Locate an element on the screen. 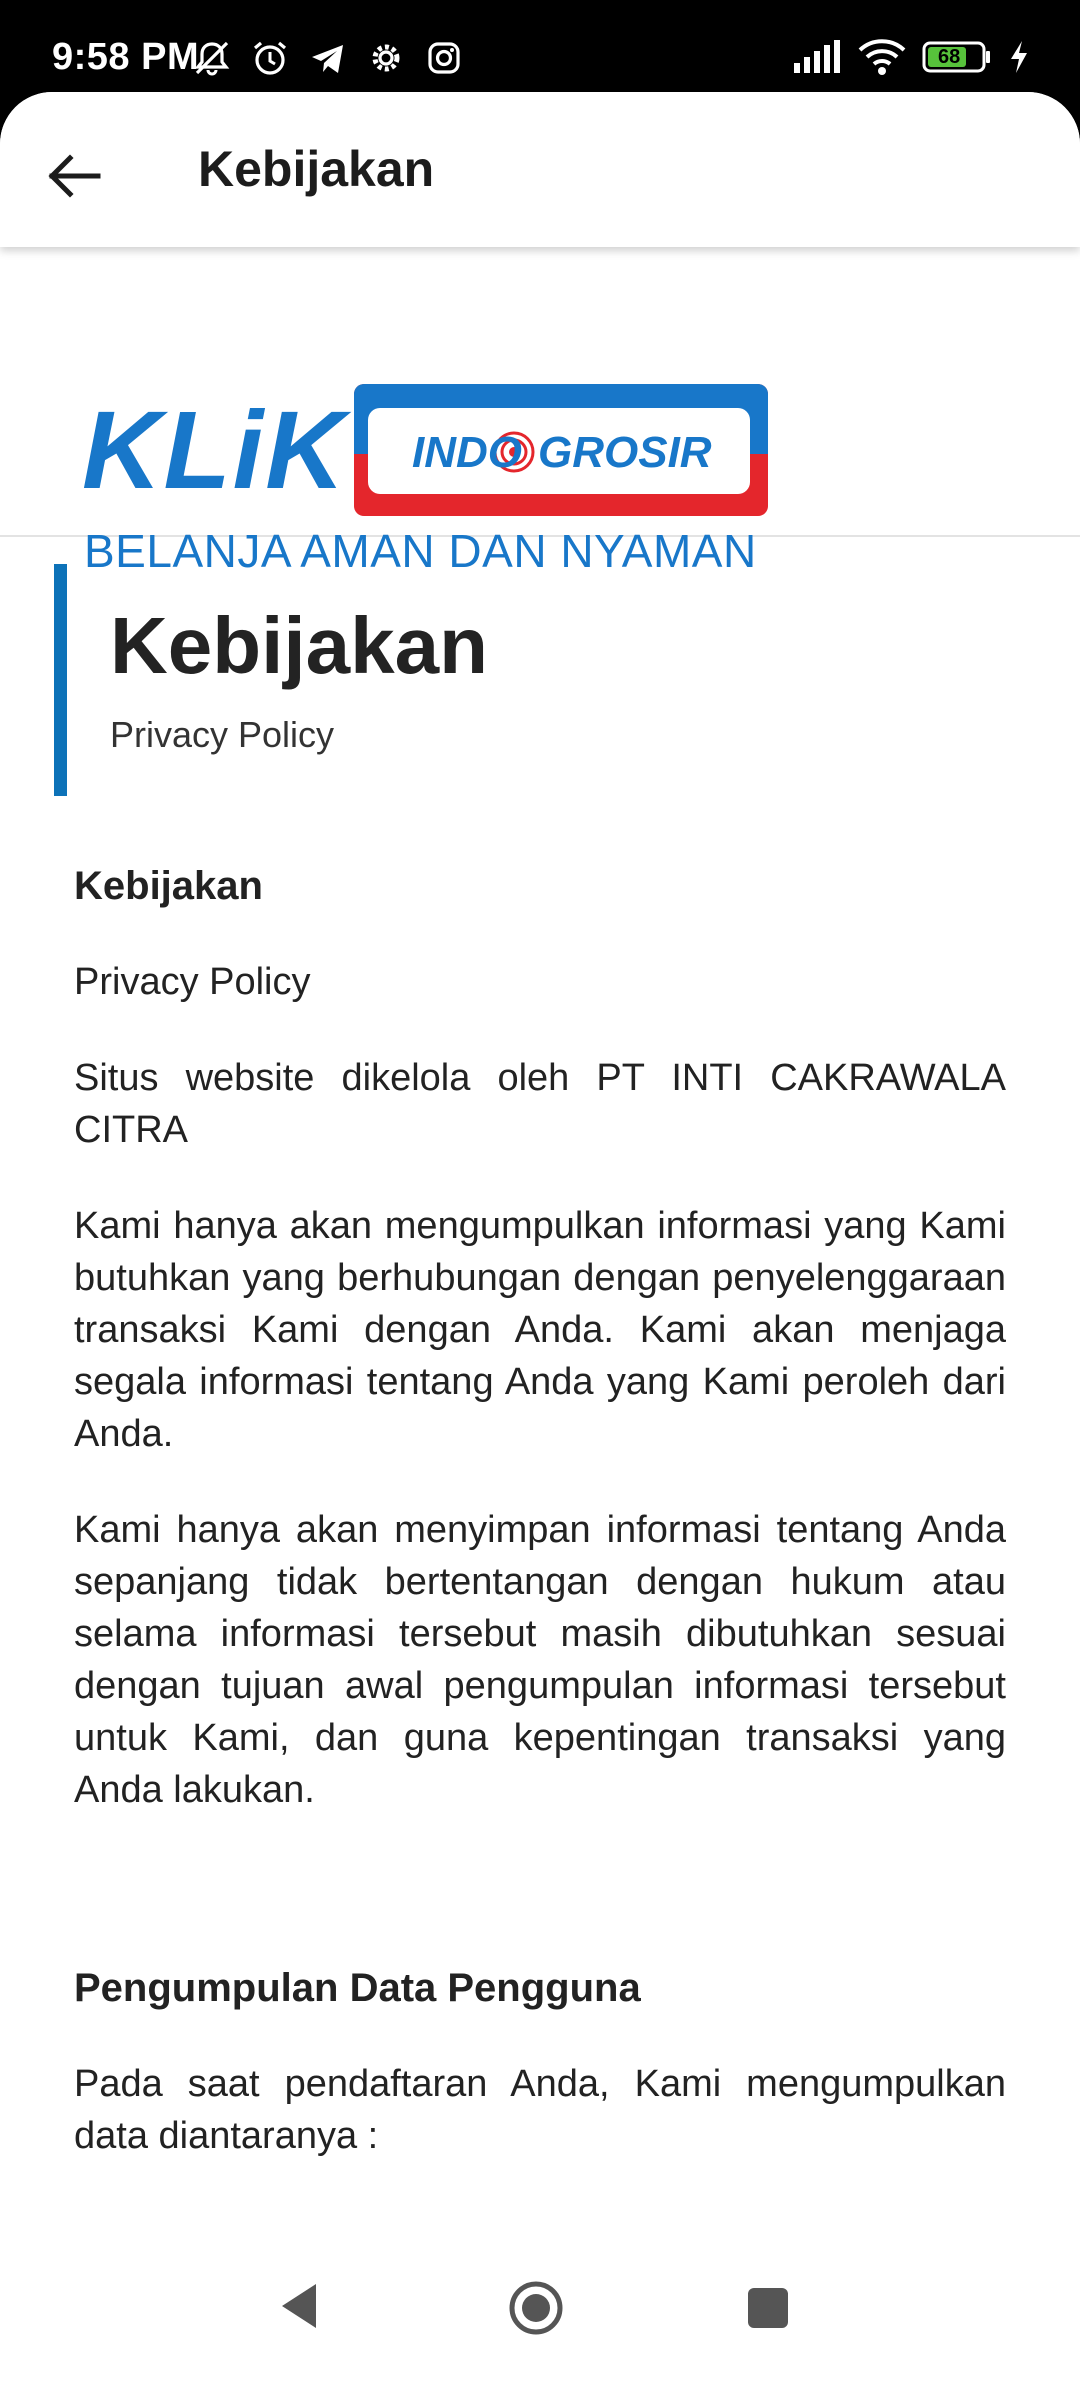 This screenshot has width=1080, height=2400. logo-indo-text: INDO is located at coordinates (467, 452).